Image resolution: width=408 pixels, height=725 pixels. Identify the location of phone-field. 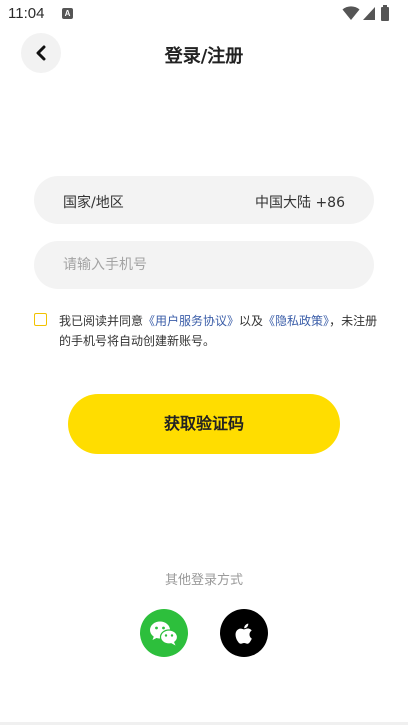
(204, 265).